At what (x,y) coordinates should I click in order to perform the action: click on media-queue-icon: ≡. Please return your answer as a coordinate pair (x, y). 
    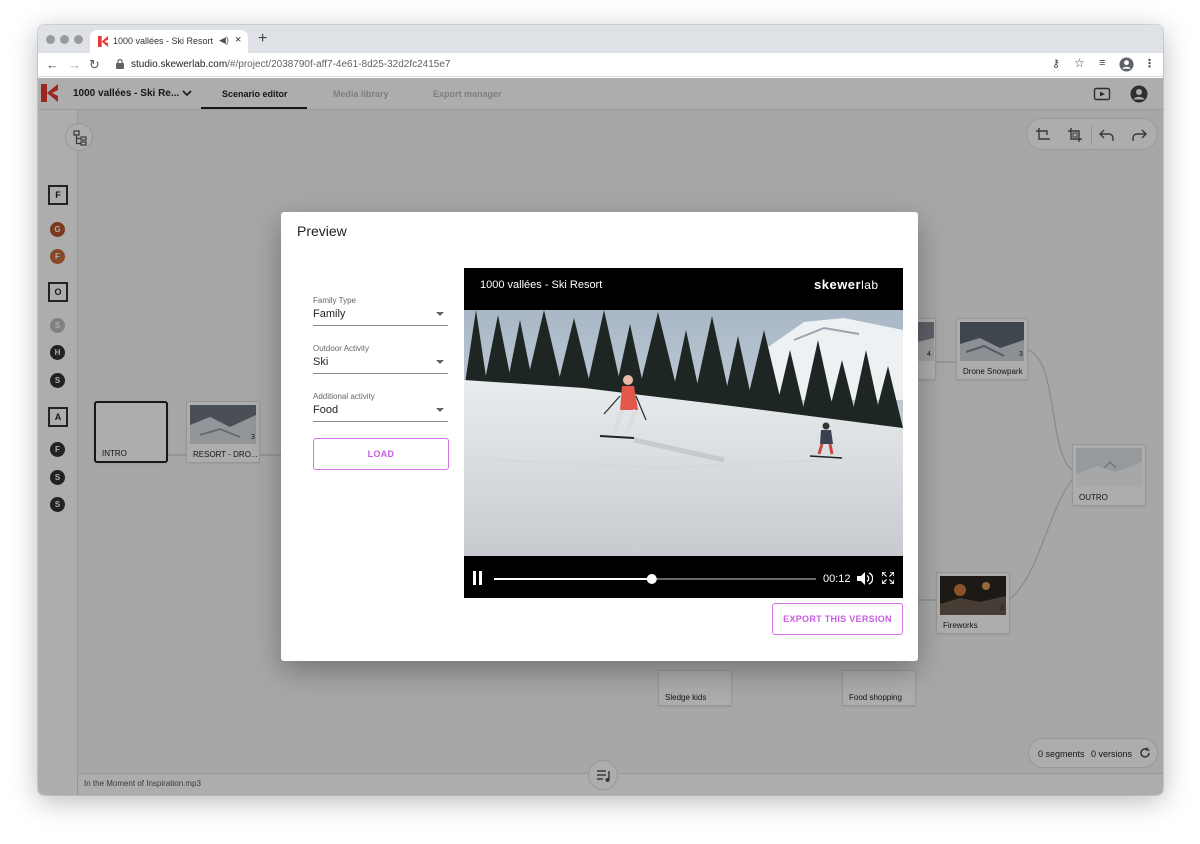
    Looking at the image, I should click on (1102, 63).